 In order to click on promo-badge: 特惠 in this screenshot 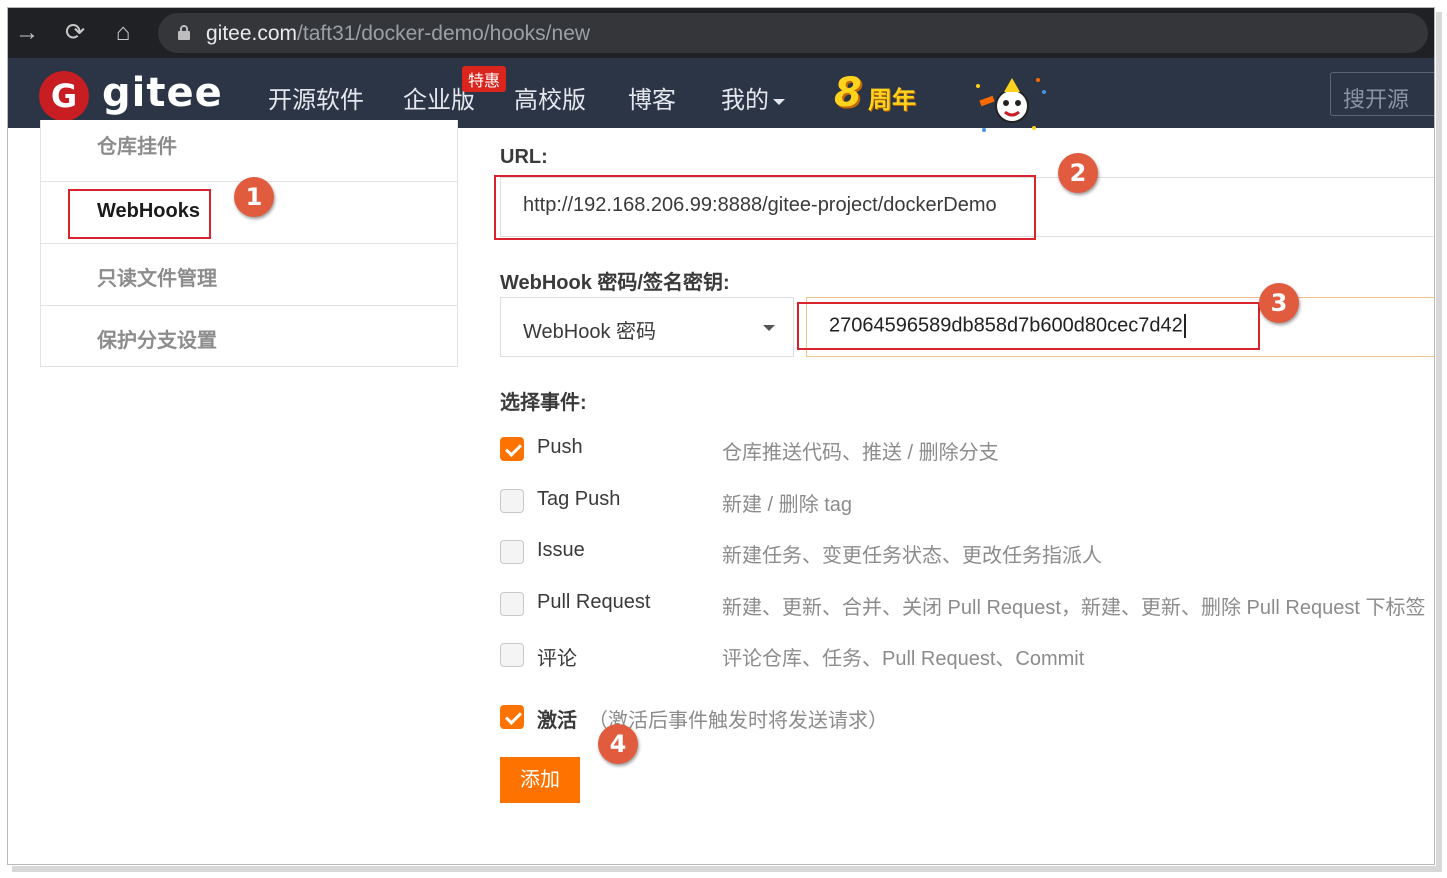, I will do `click(484, 79)`.